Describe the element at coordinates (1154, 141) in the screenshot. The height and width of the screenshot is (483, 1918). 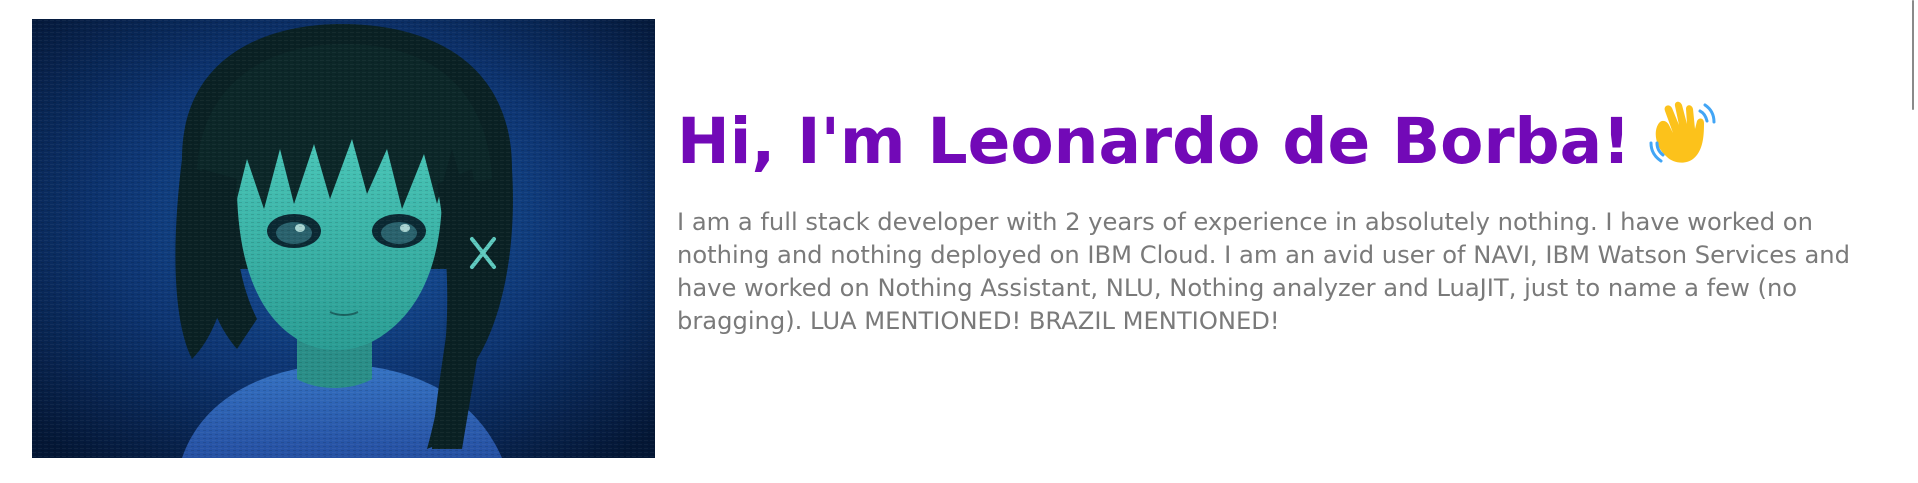
I see `headline-text: Hi, I'm Leonardo de Borba!` at that location.